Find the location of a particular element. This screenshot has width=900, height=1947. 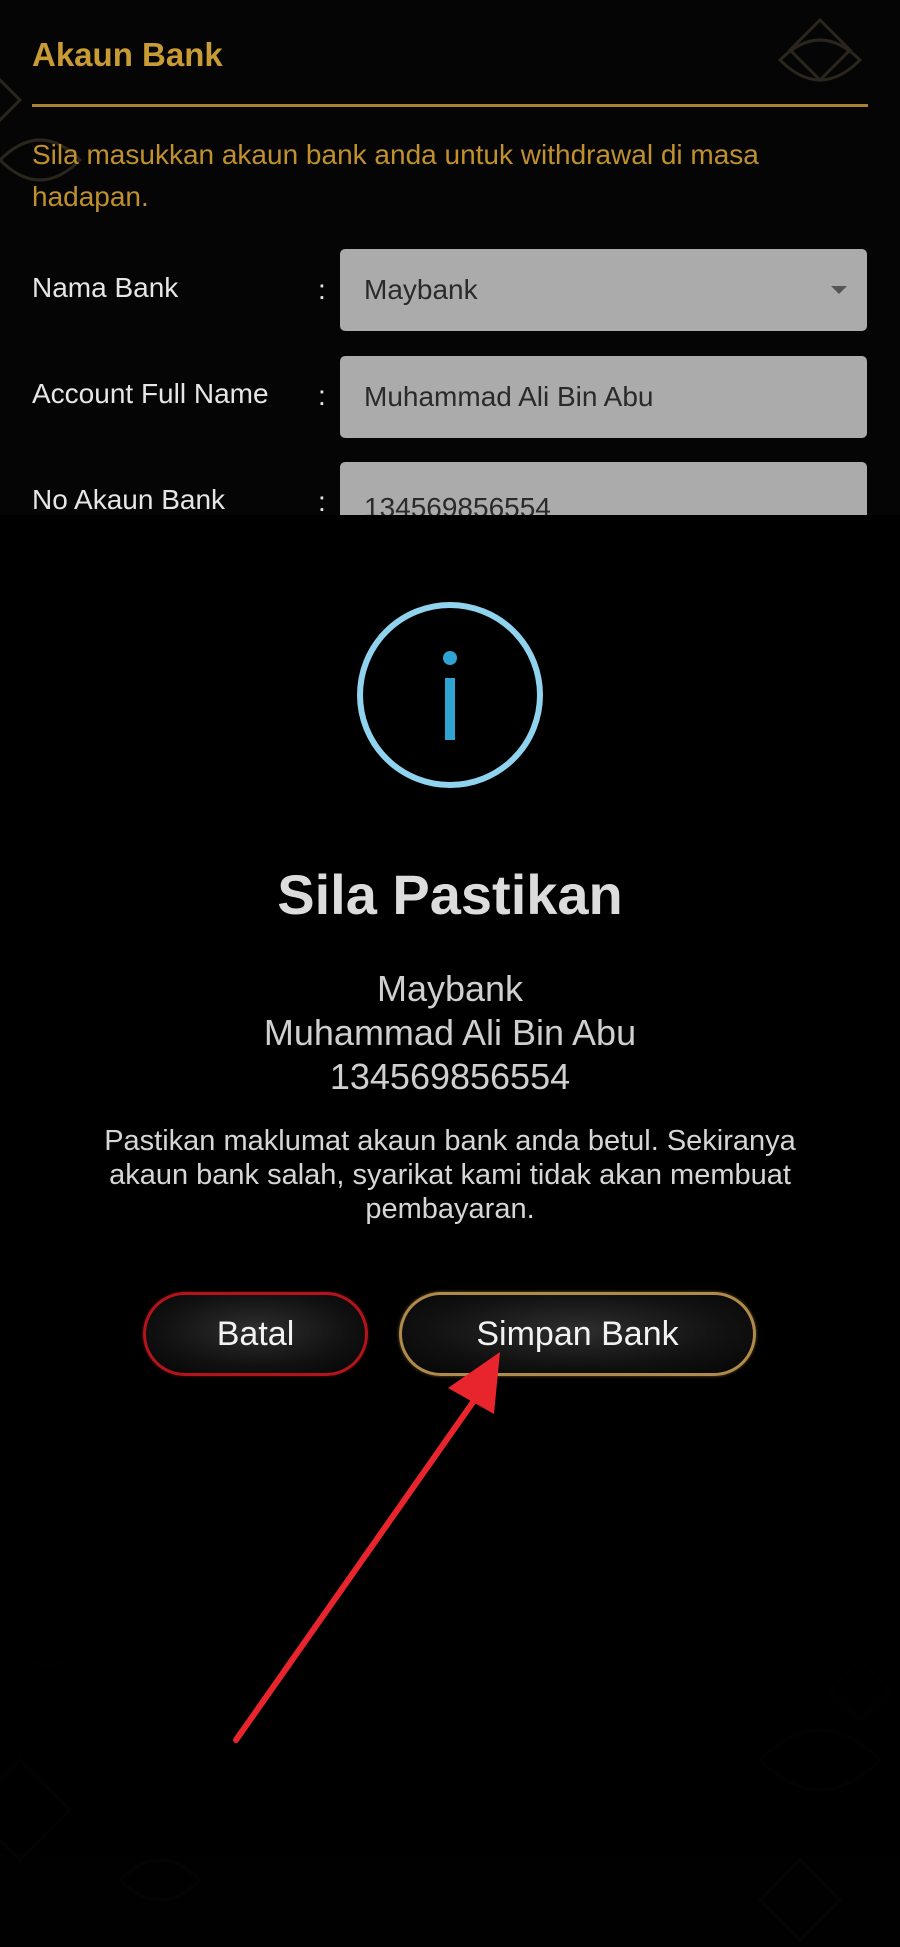

bank-name-value: Maybank is located at coordinates (421, 289).